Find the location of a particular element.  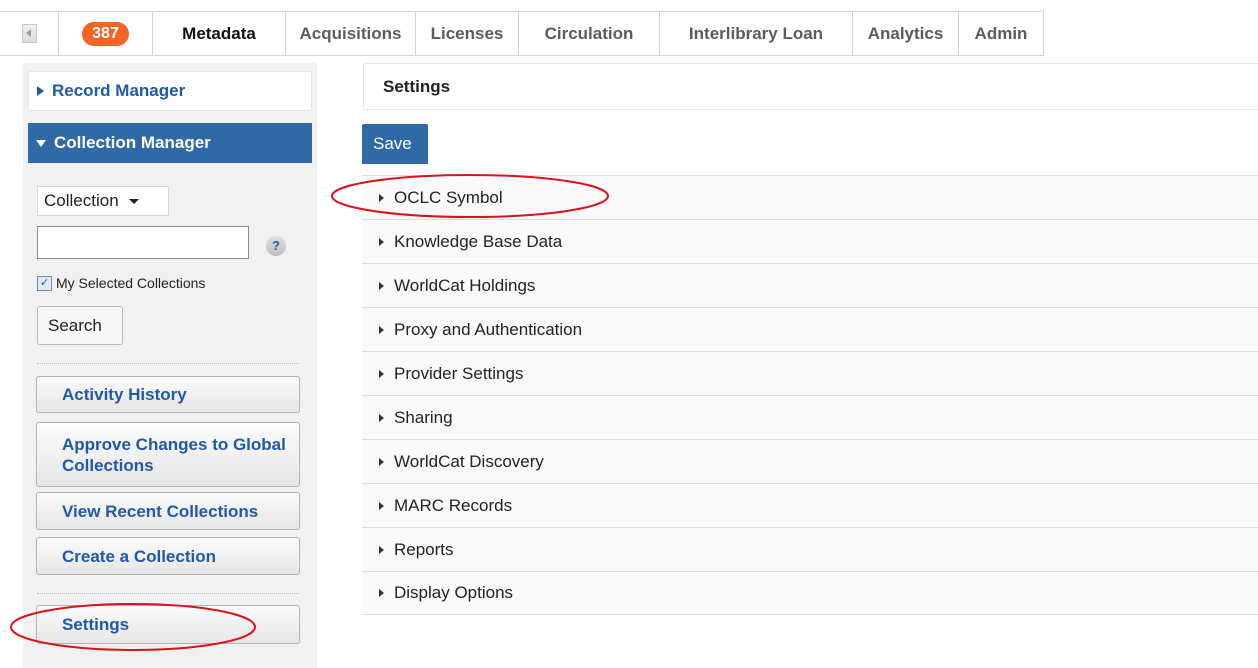

section-label: OCLC Symbol is located at coordinates (448, 197).